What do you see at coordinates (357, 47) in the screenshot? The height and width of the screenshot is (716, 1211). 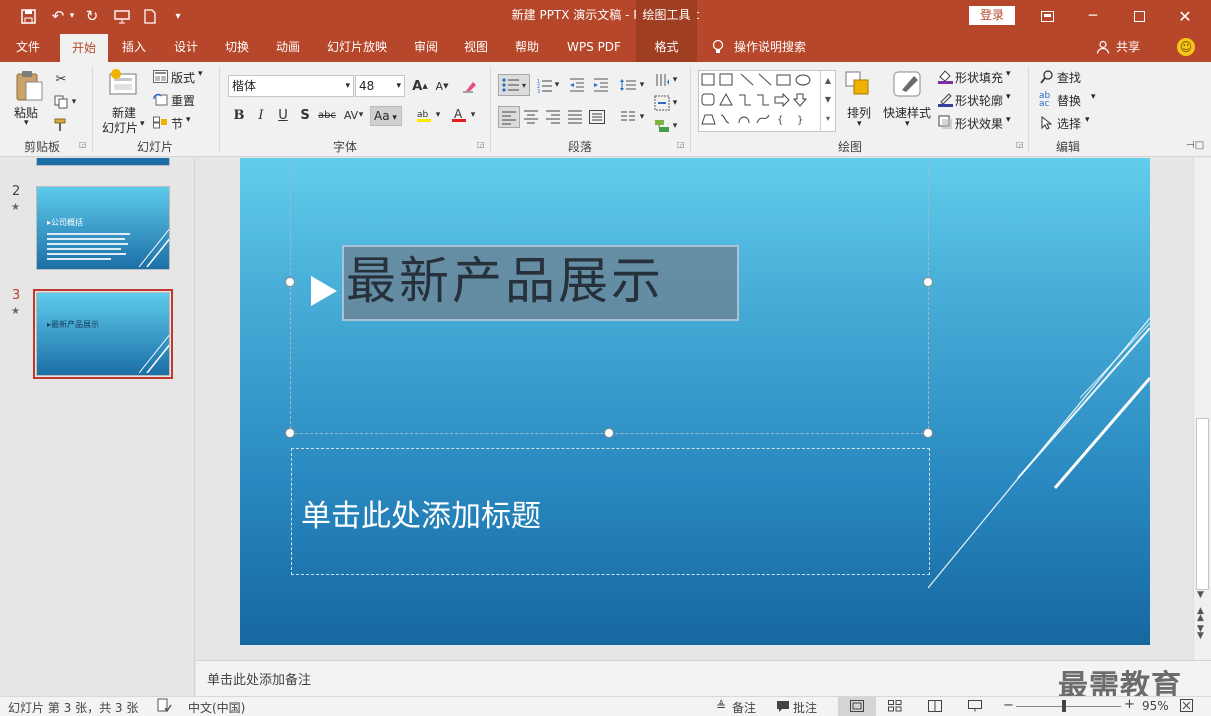 I see `tab-slideshow: 幻灯片放映` at bounding box center [357, 47].